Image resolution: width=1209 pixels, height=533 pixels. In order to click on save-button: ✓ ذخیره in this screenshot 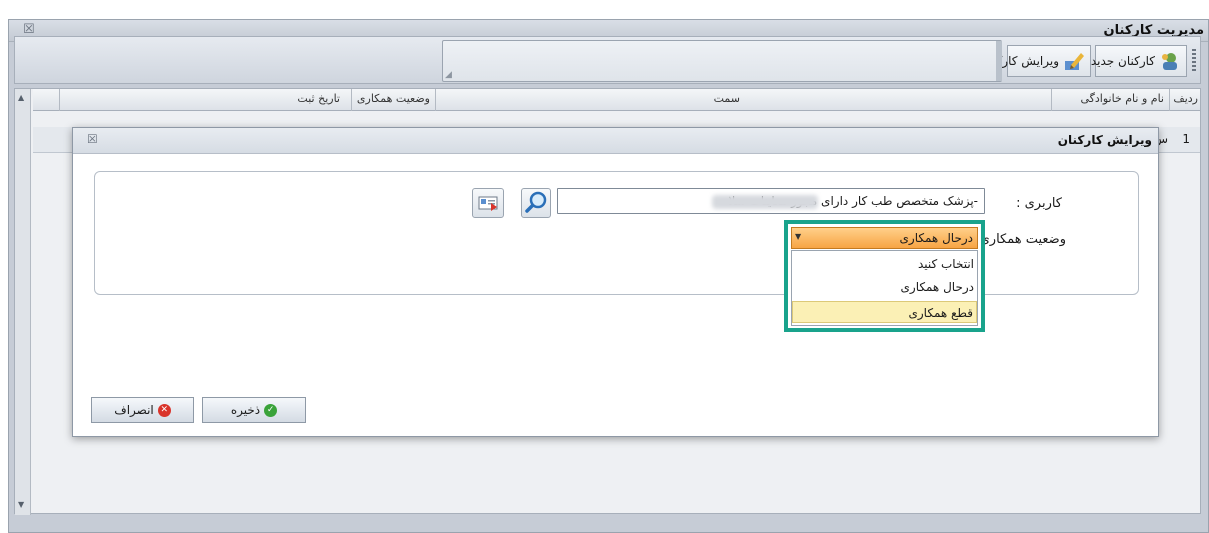, I will do `click(254, 410)`.